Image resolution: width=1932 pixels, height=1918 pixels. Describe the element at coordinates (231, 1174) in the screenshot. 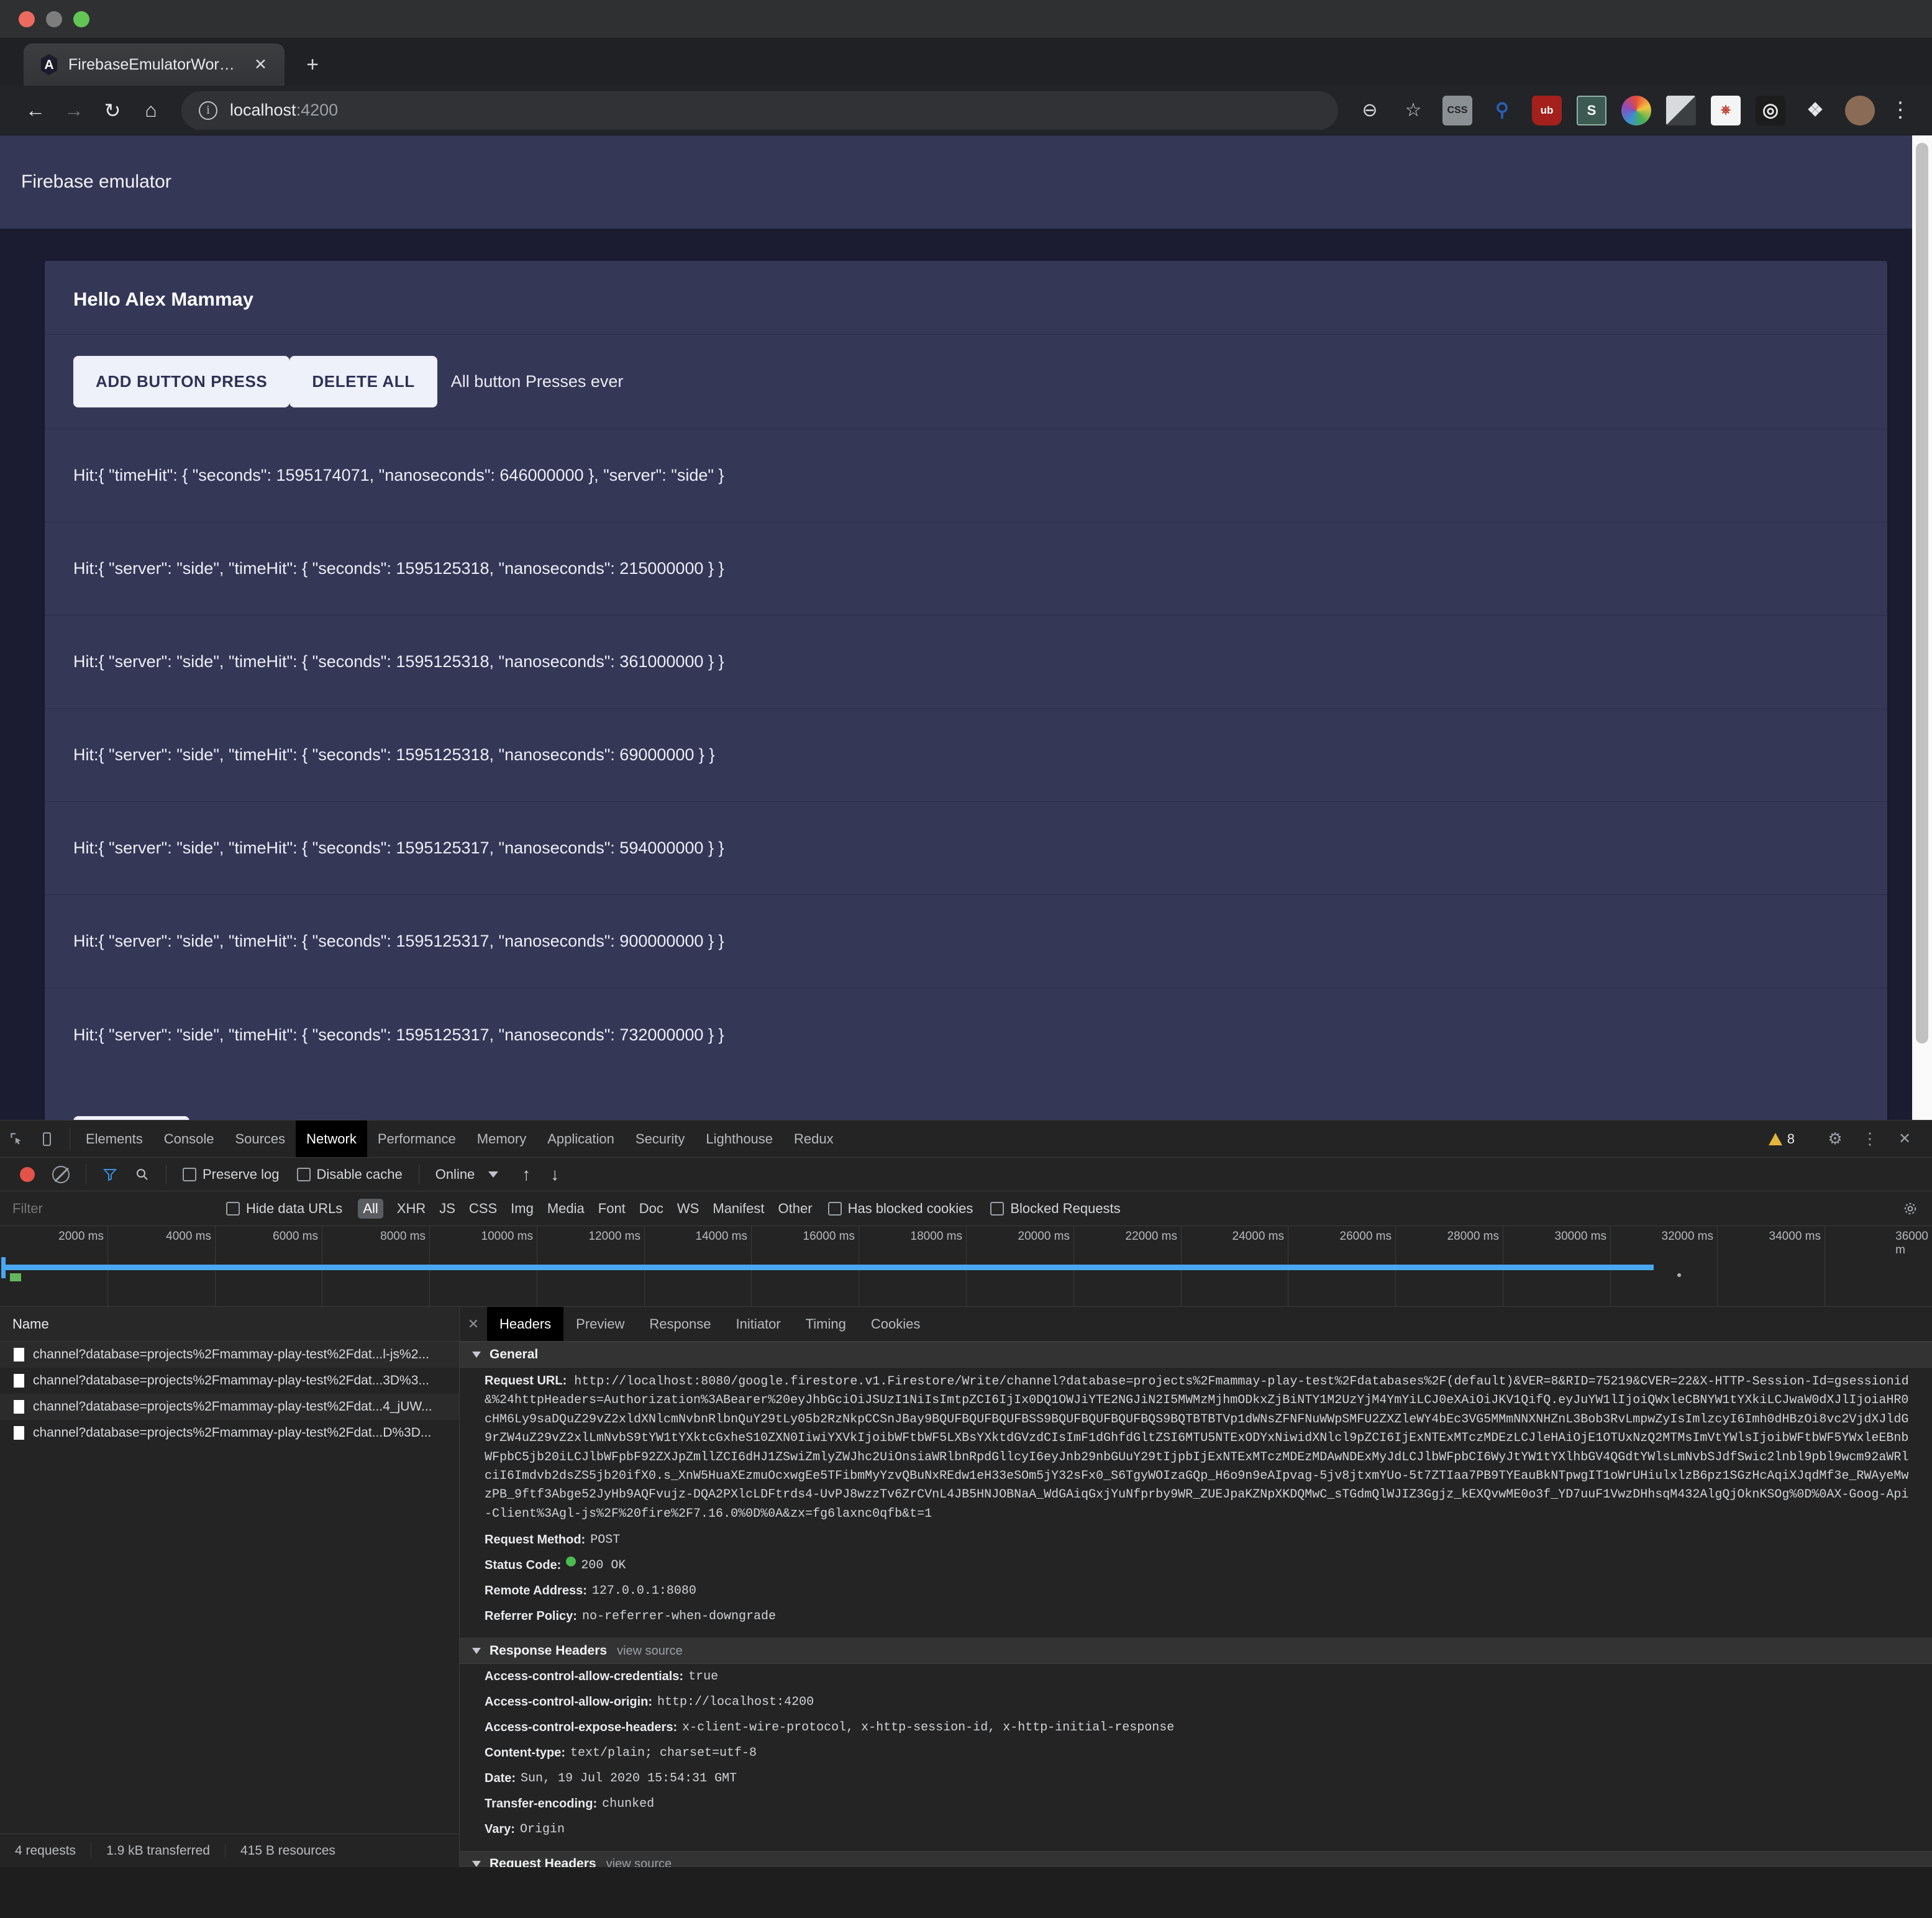

I see `preserve-log-checkbox: Preserve log` at that location.